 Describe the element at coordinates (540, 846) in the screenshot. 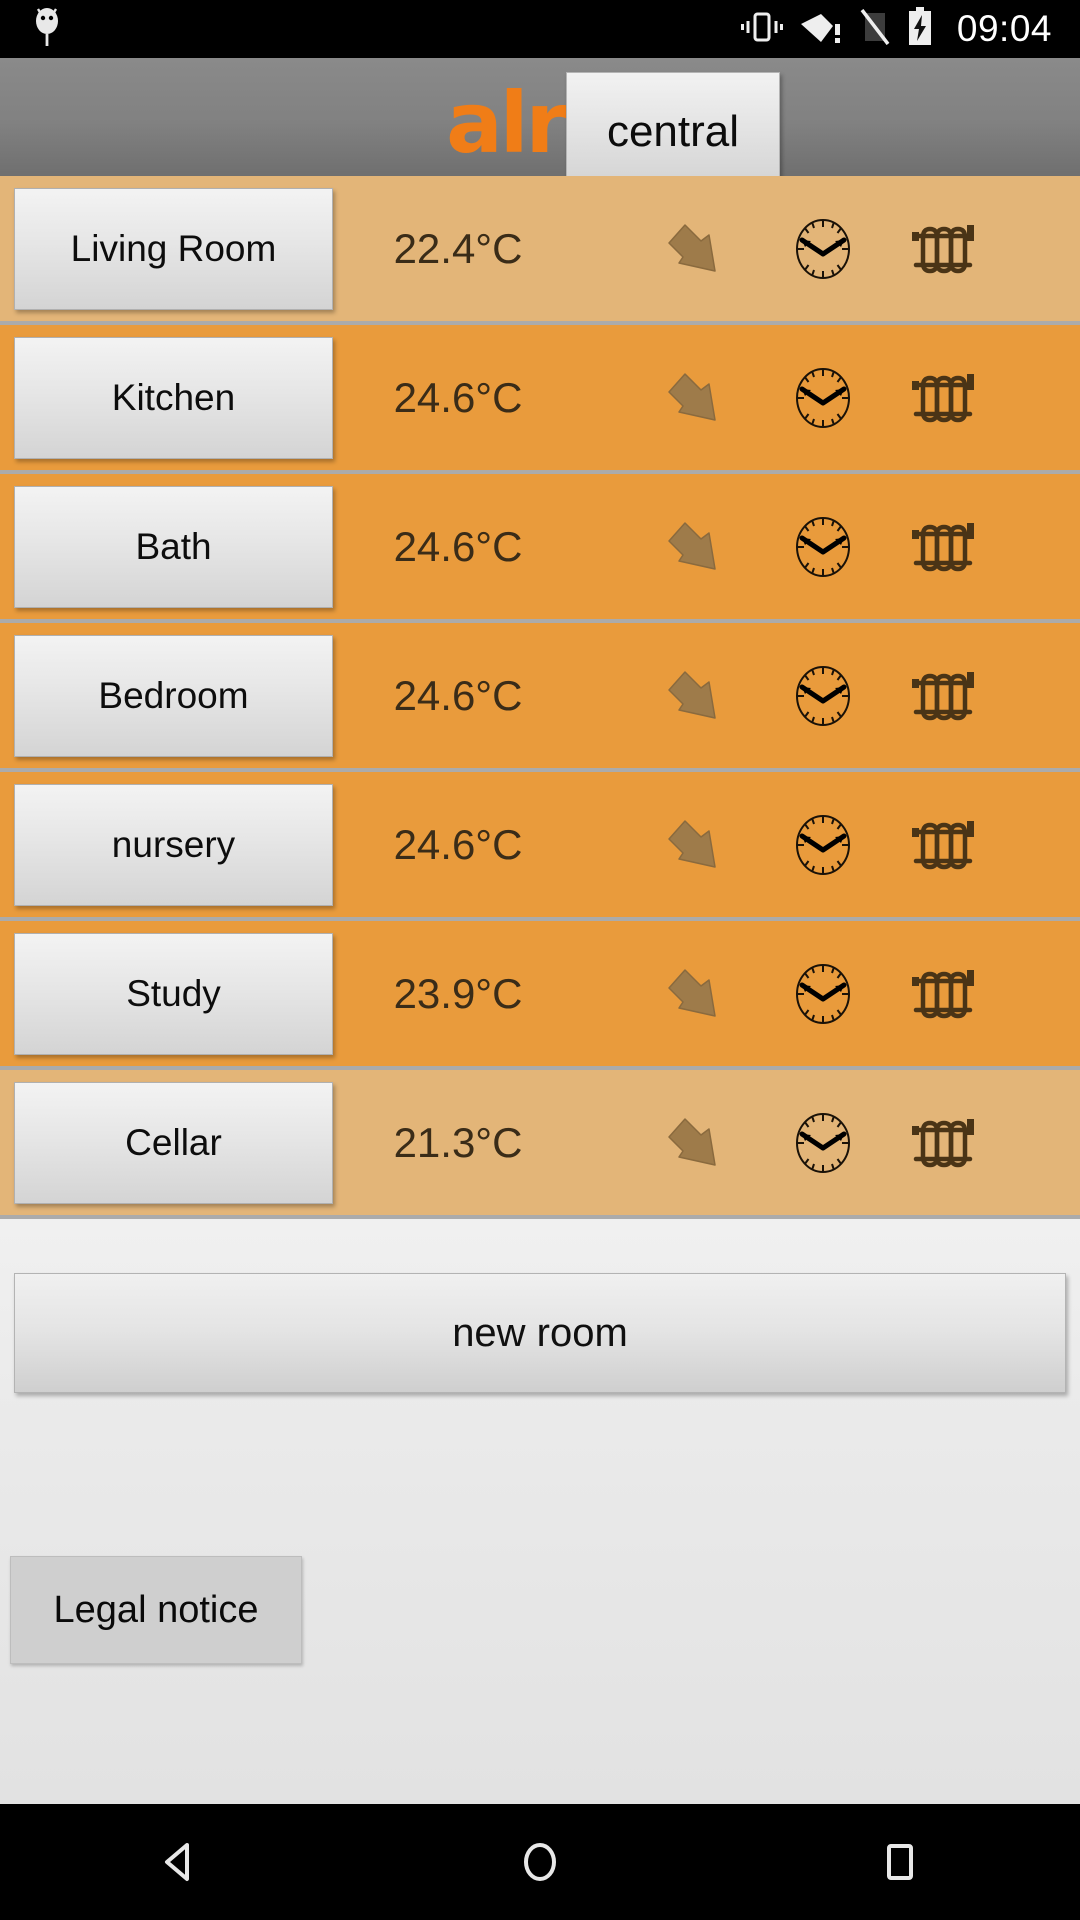

I see `room-row: nursery 24.6°C` at that location.